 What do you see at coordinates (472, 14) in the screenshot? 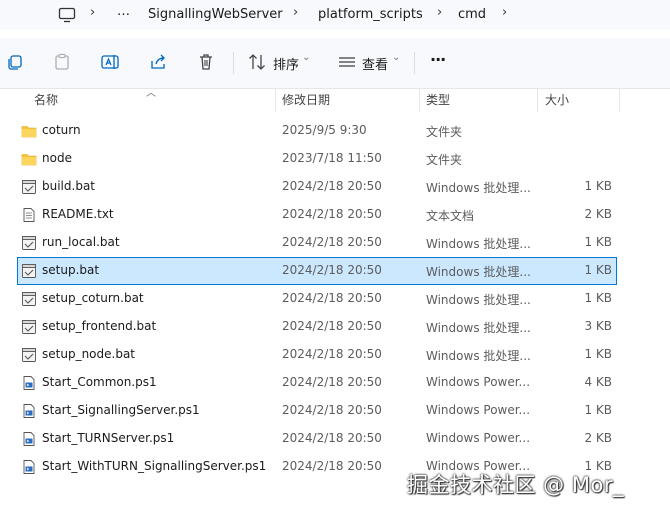
I see `breadcrumb-cmd: cmd` at bounding box center [472, 14].